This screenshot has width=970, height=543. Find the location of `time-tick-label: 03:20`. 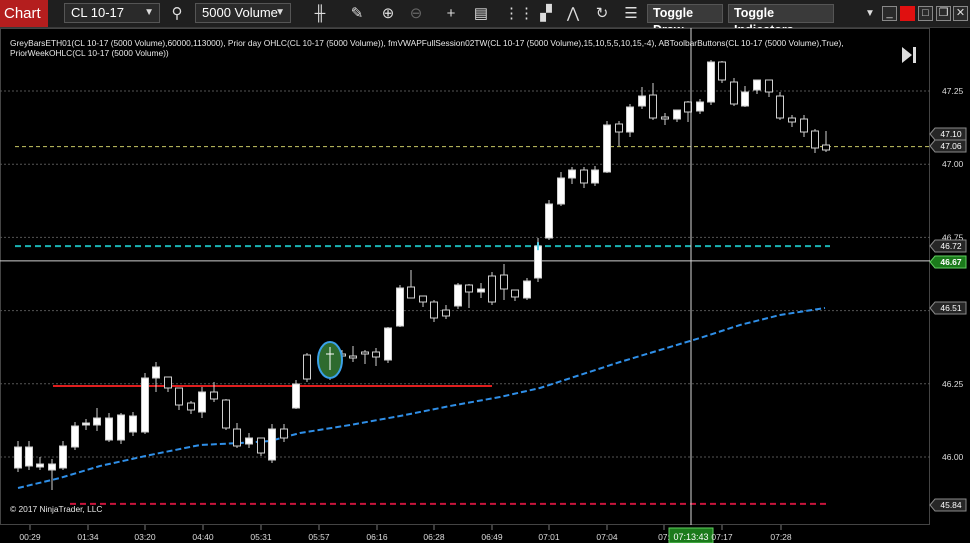

time-tick-label: 03:20 is located at coordinates (145, 537).